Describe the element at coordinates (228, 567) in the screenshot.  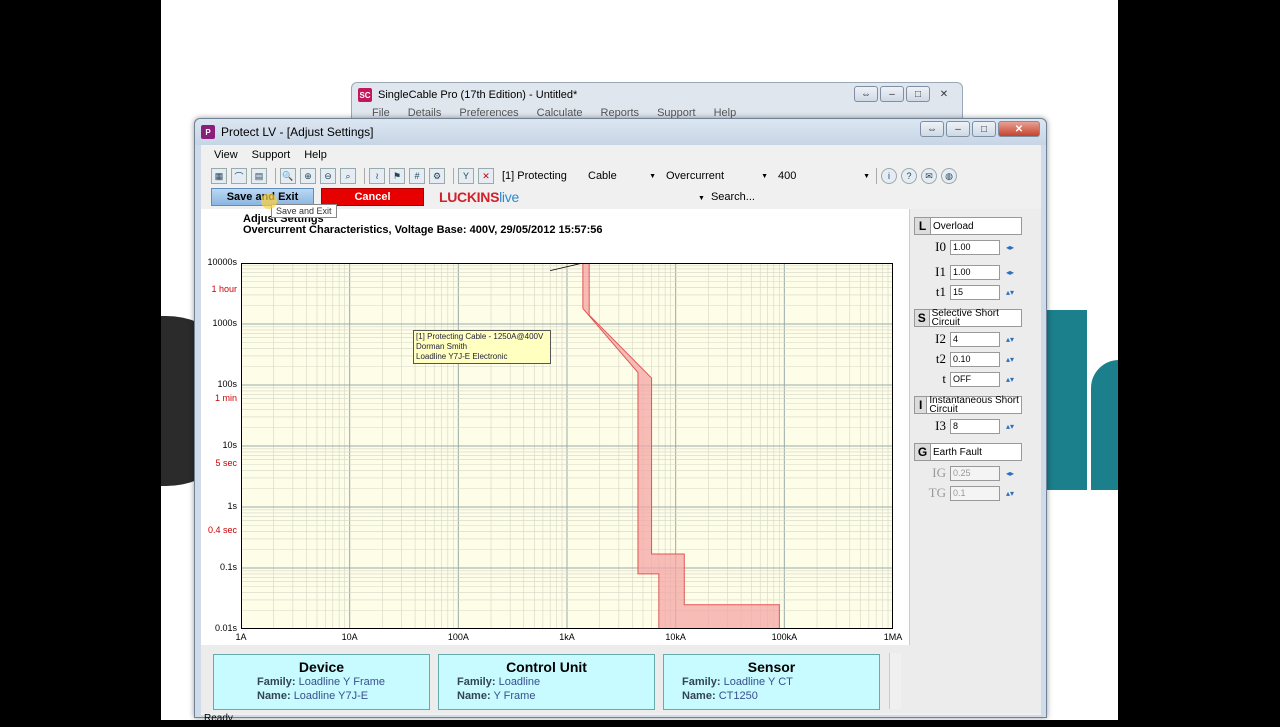
I see `y-tick-label: 0.1s` at that location.